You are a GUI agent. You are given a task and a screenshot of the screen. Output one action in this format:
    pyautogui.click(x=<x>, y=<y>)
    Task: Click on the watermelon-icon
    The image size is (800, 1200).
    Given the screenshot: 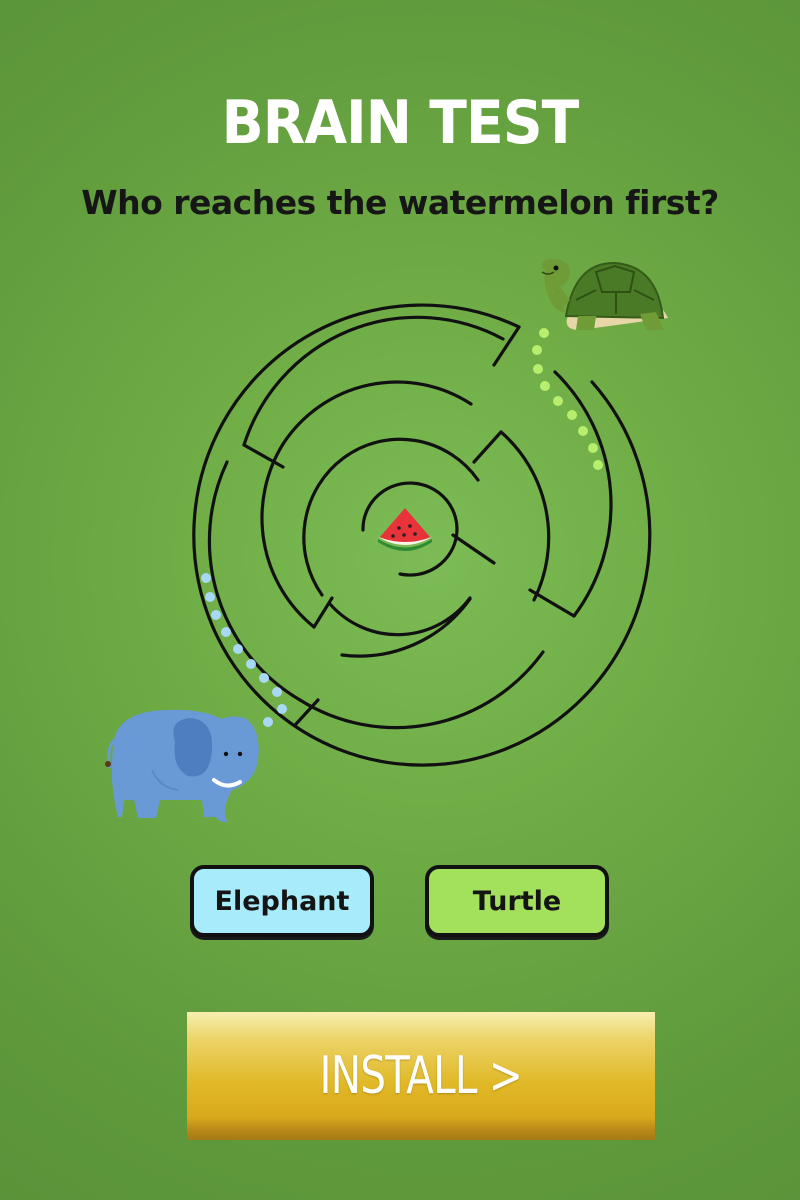 What is the action you would take?
    pyautogui.click(x=405, y=529)
    